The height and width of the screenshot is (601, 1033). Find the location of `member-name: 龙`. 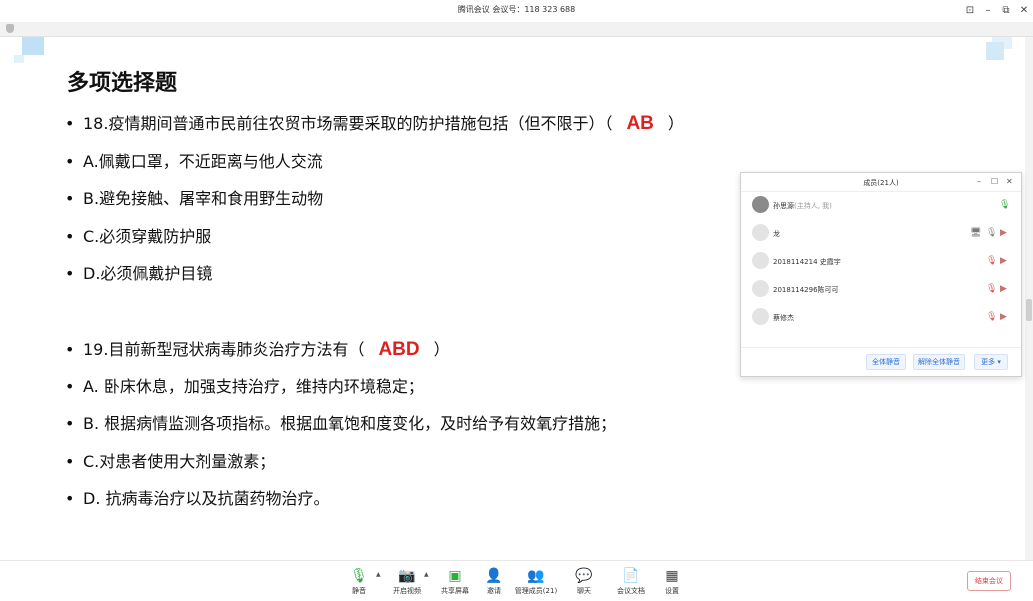

member-name: 龙 is located at coordinates (776, 234).